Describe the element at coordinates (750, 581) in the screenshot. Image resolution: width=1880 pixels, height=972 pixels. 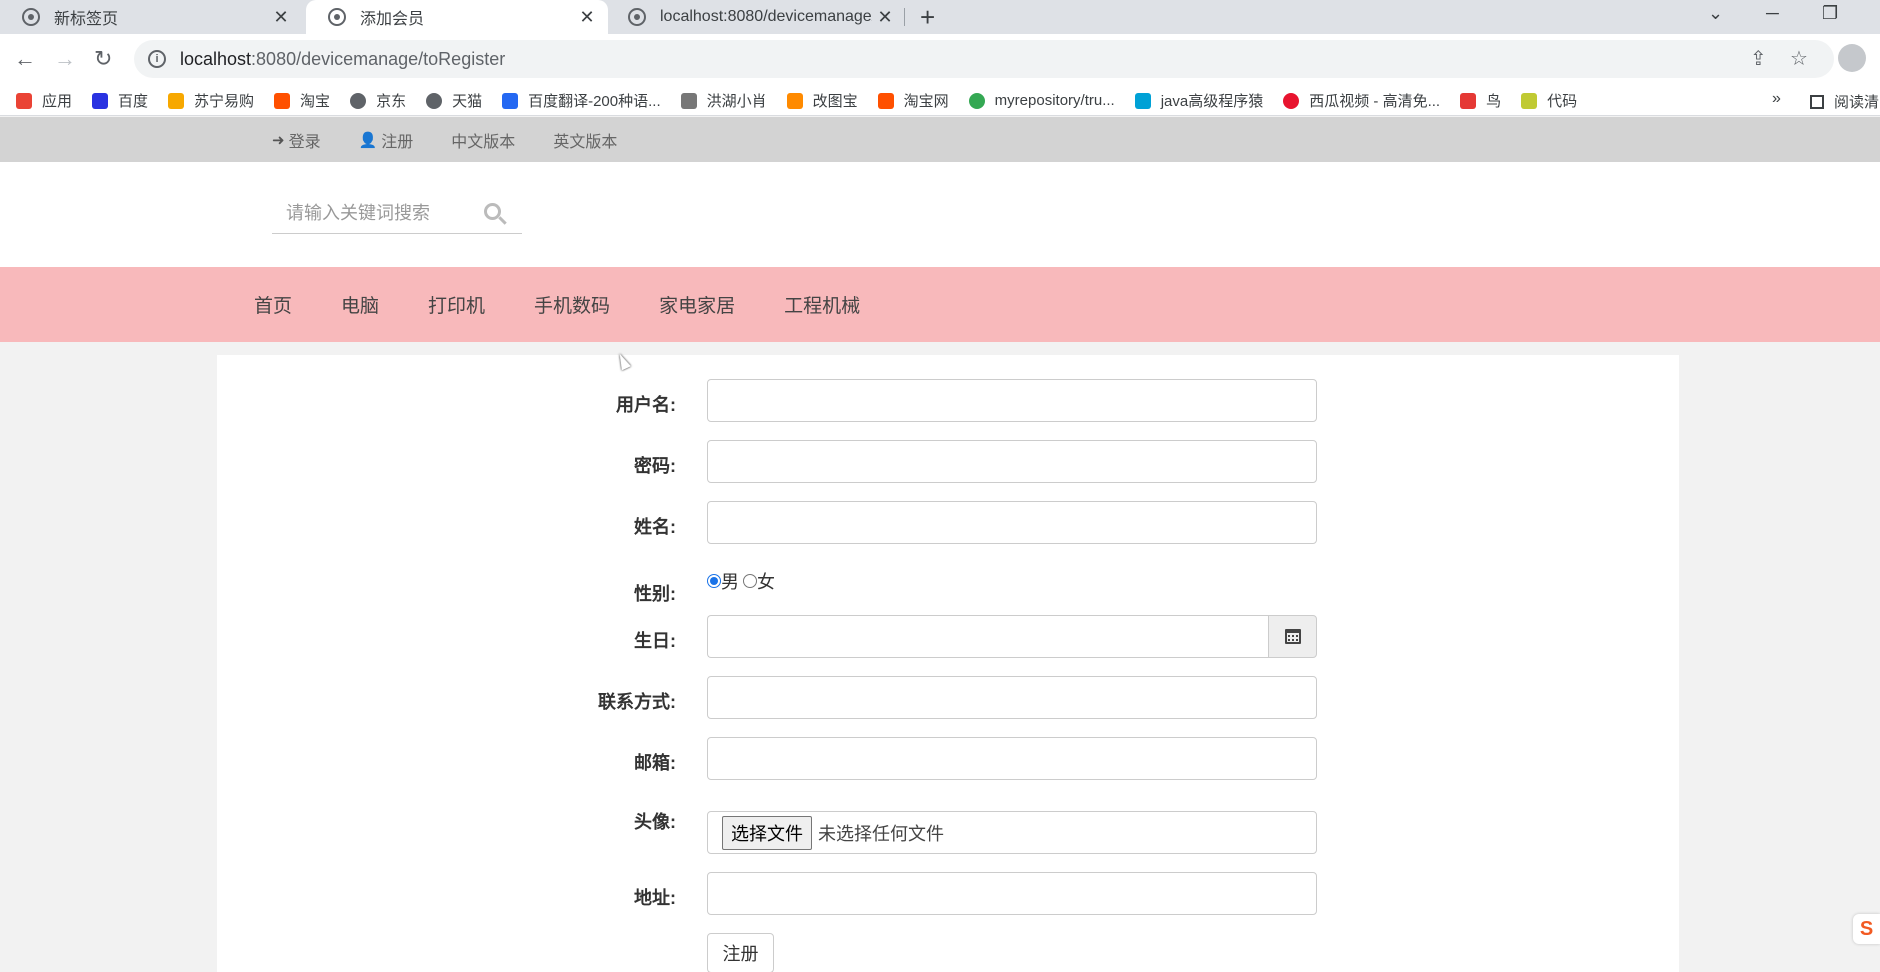
I see `gender-female-radio` at that location.